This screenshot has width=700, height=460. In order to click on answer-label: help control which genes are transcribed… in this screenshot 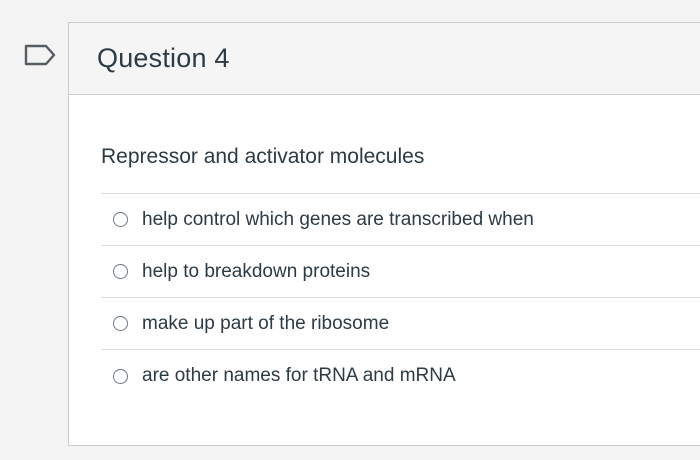, I will do `click(338, 220)`.